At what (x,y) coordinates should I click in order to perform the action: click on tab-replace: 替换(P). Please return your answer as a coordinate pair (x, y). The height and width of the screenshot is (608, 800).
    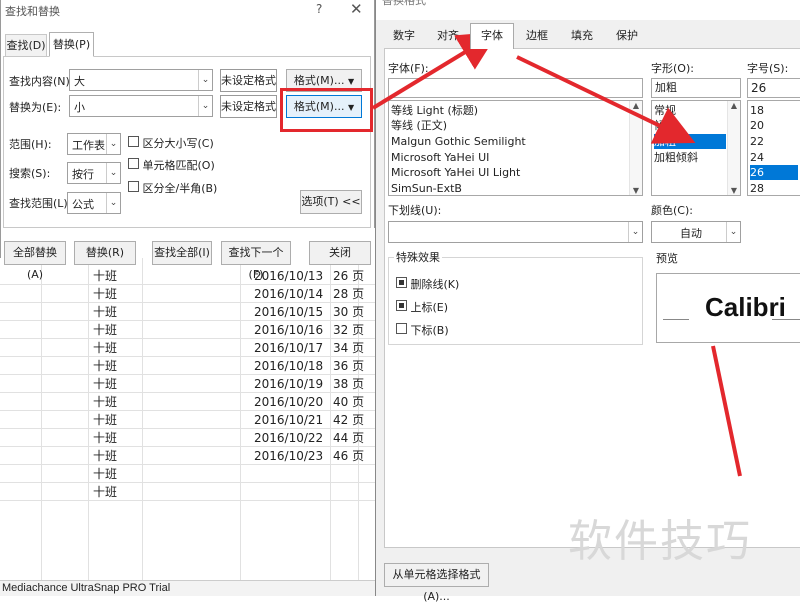
    Looking at the image, I should click on (71, 44).